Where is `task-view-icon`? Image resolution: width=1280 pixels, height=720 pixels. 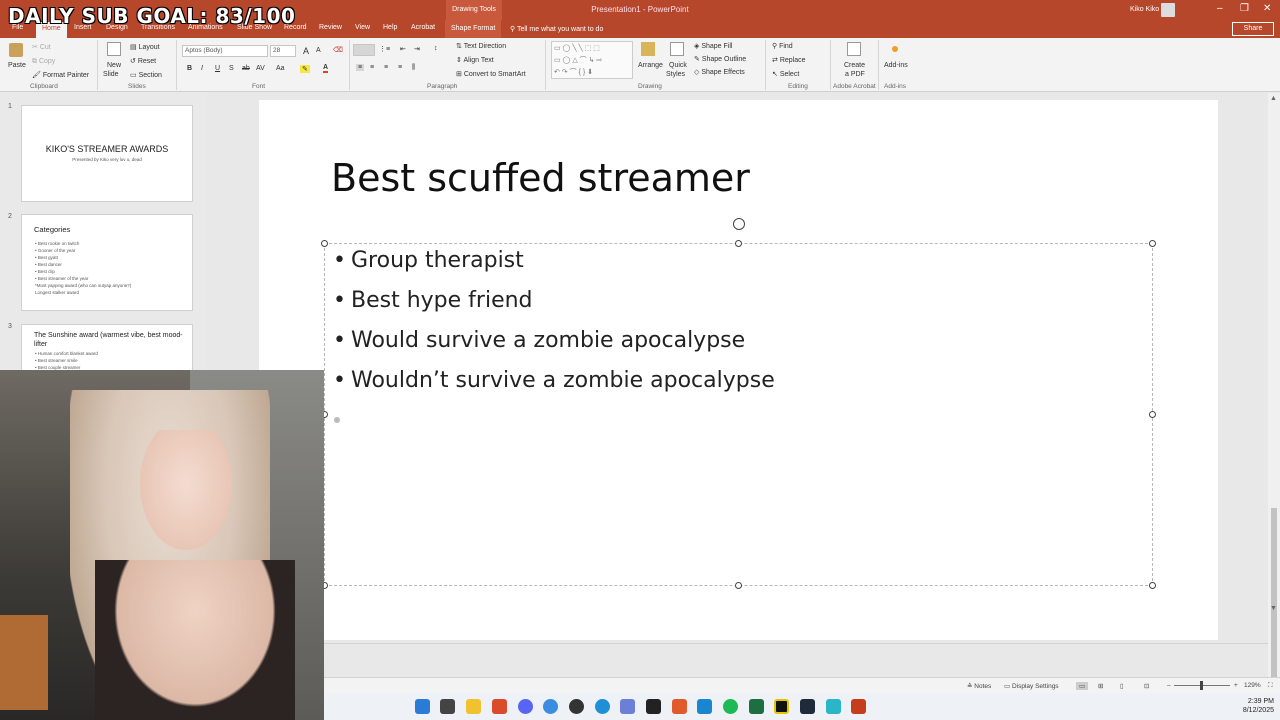
task-view-icon is located at coordinates (447, 706).